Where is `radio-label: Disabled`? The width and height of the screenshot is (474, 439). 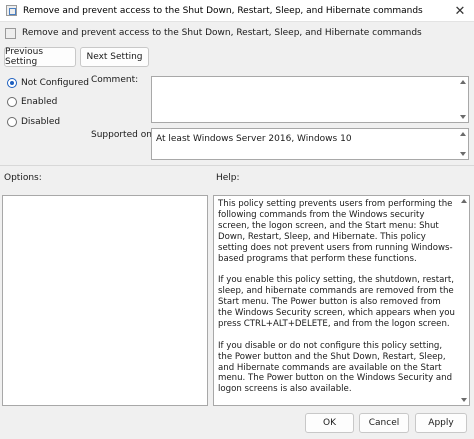
radio-label: Disabled is located at coordinates (41, 122).